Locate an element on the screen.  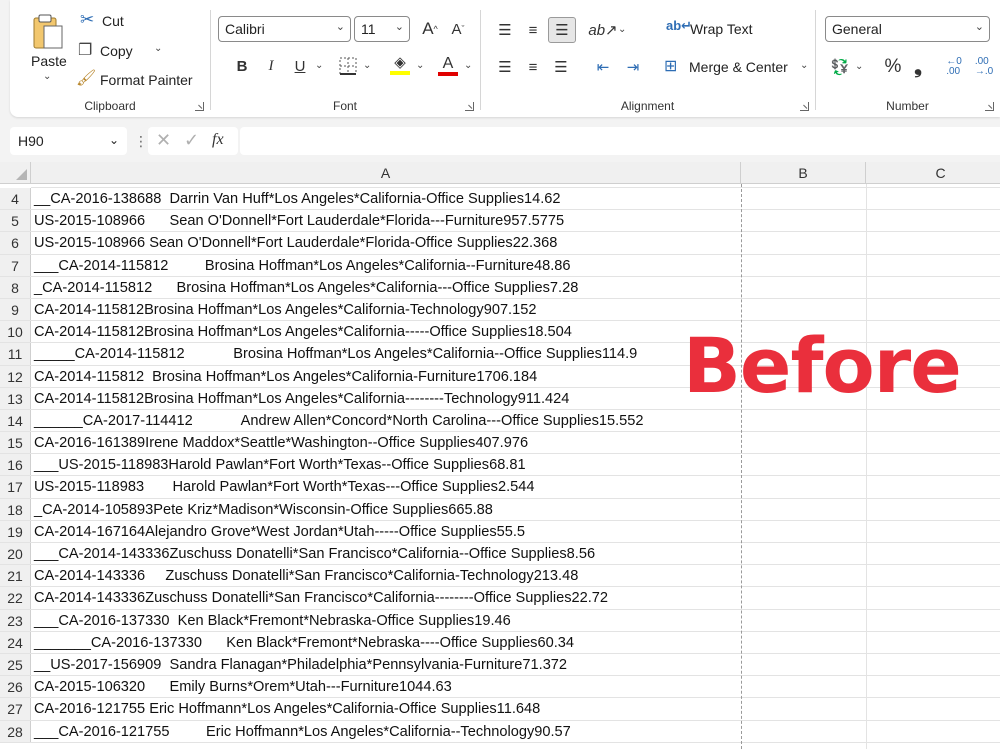
enter-icon: ✓ is located at coordinates (191, 140).